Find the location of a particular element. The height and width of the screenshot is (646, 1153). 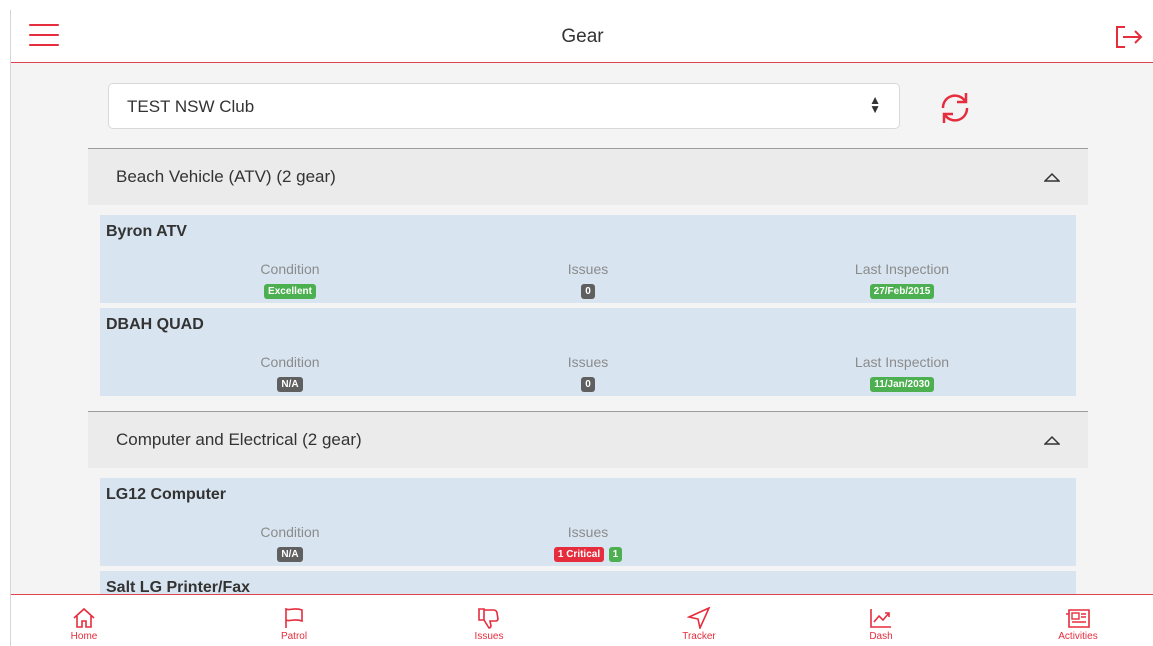

condition-badge: Excellent is located at coordinates (290, 291).